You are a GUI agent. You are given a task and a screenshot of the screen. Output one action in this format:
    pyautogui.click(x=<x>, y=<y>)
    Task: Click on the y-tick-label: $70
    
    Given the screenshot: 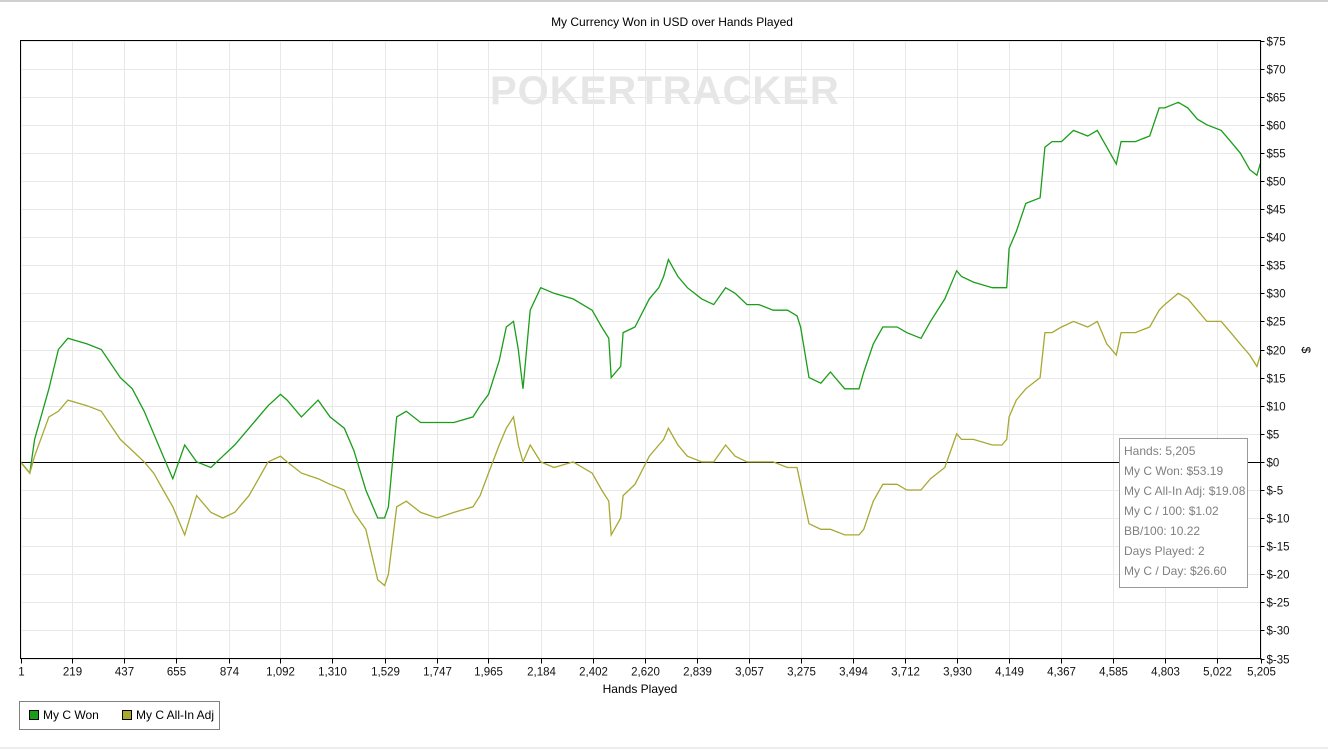 What is the action you would take?
    pyautogui.click(x=1276, y=71)
    